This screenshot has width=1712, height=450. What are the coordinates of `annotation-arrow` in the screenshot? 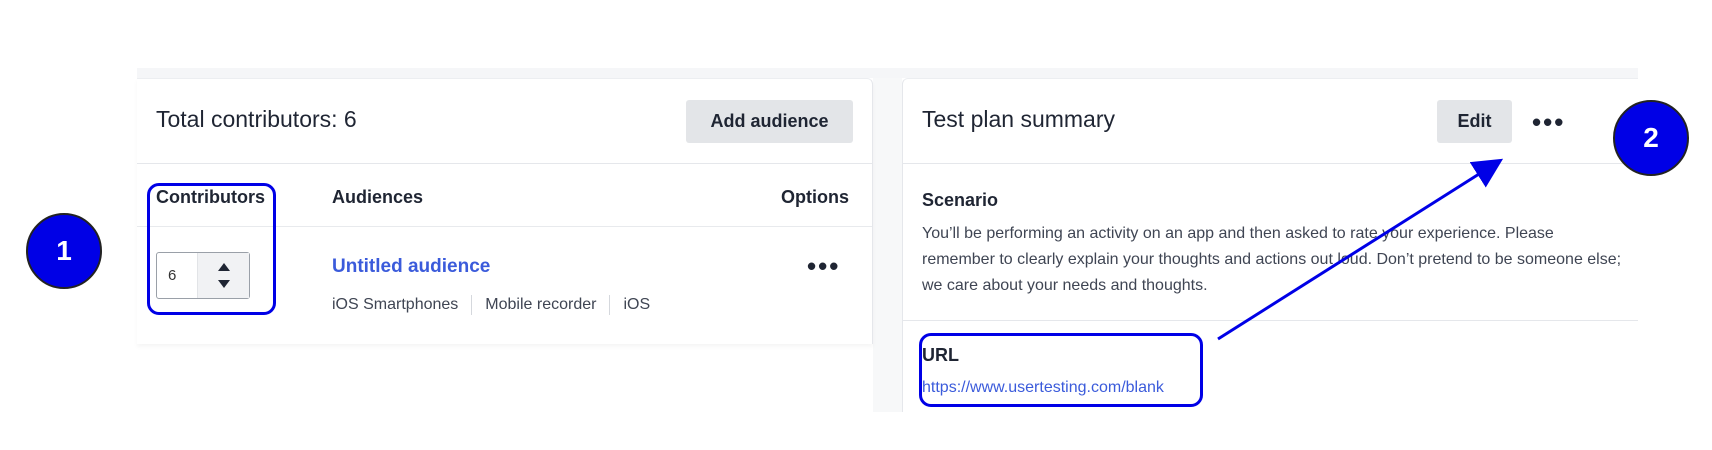 It's located at (1360, 249).